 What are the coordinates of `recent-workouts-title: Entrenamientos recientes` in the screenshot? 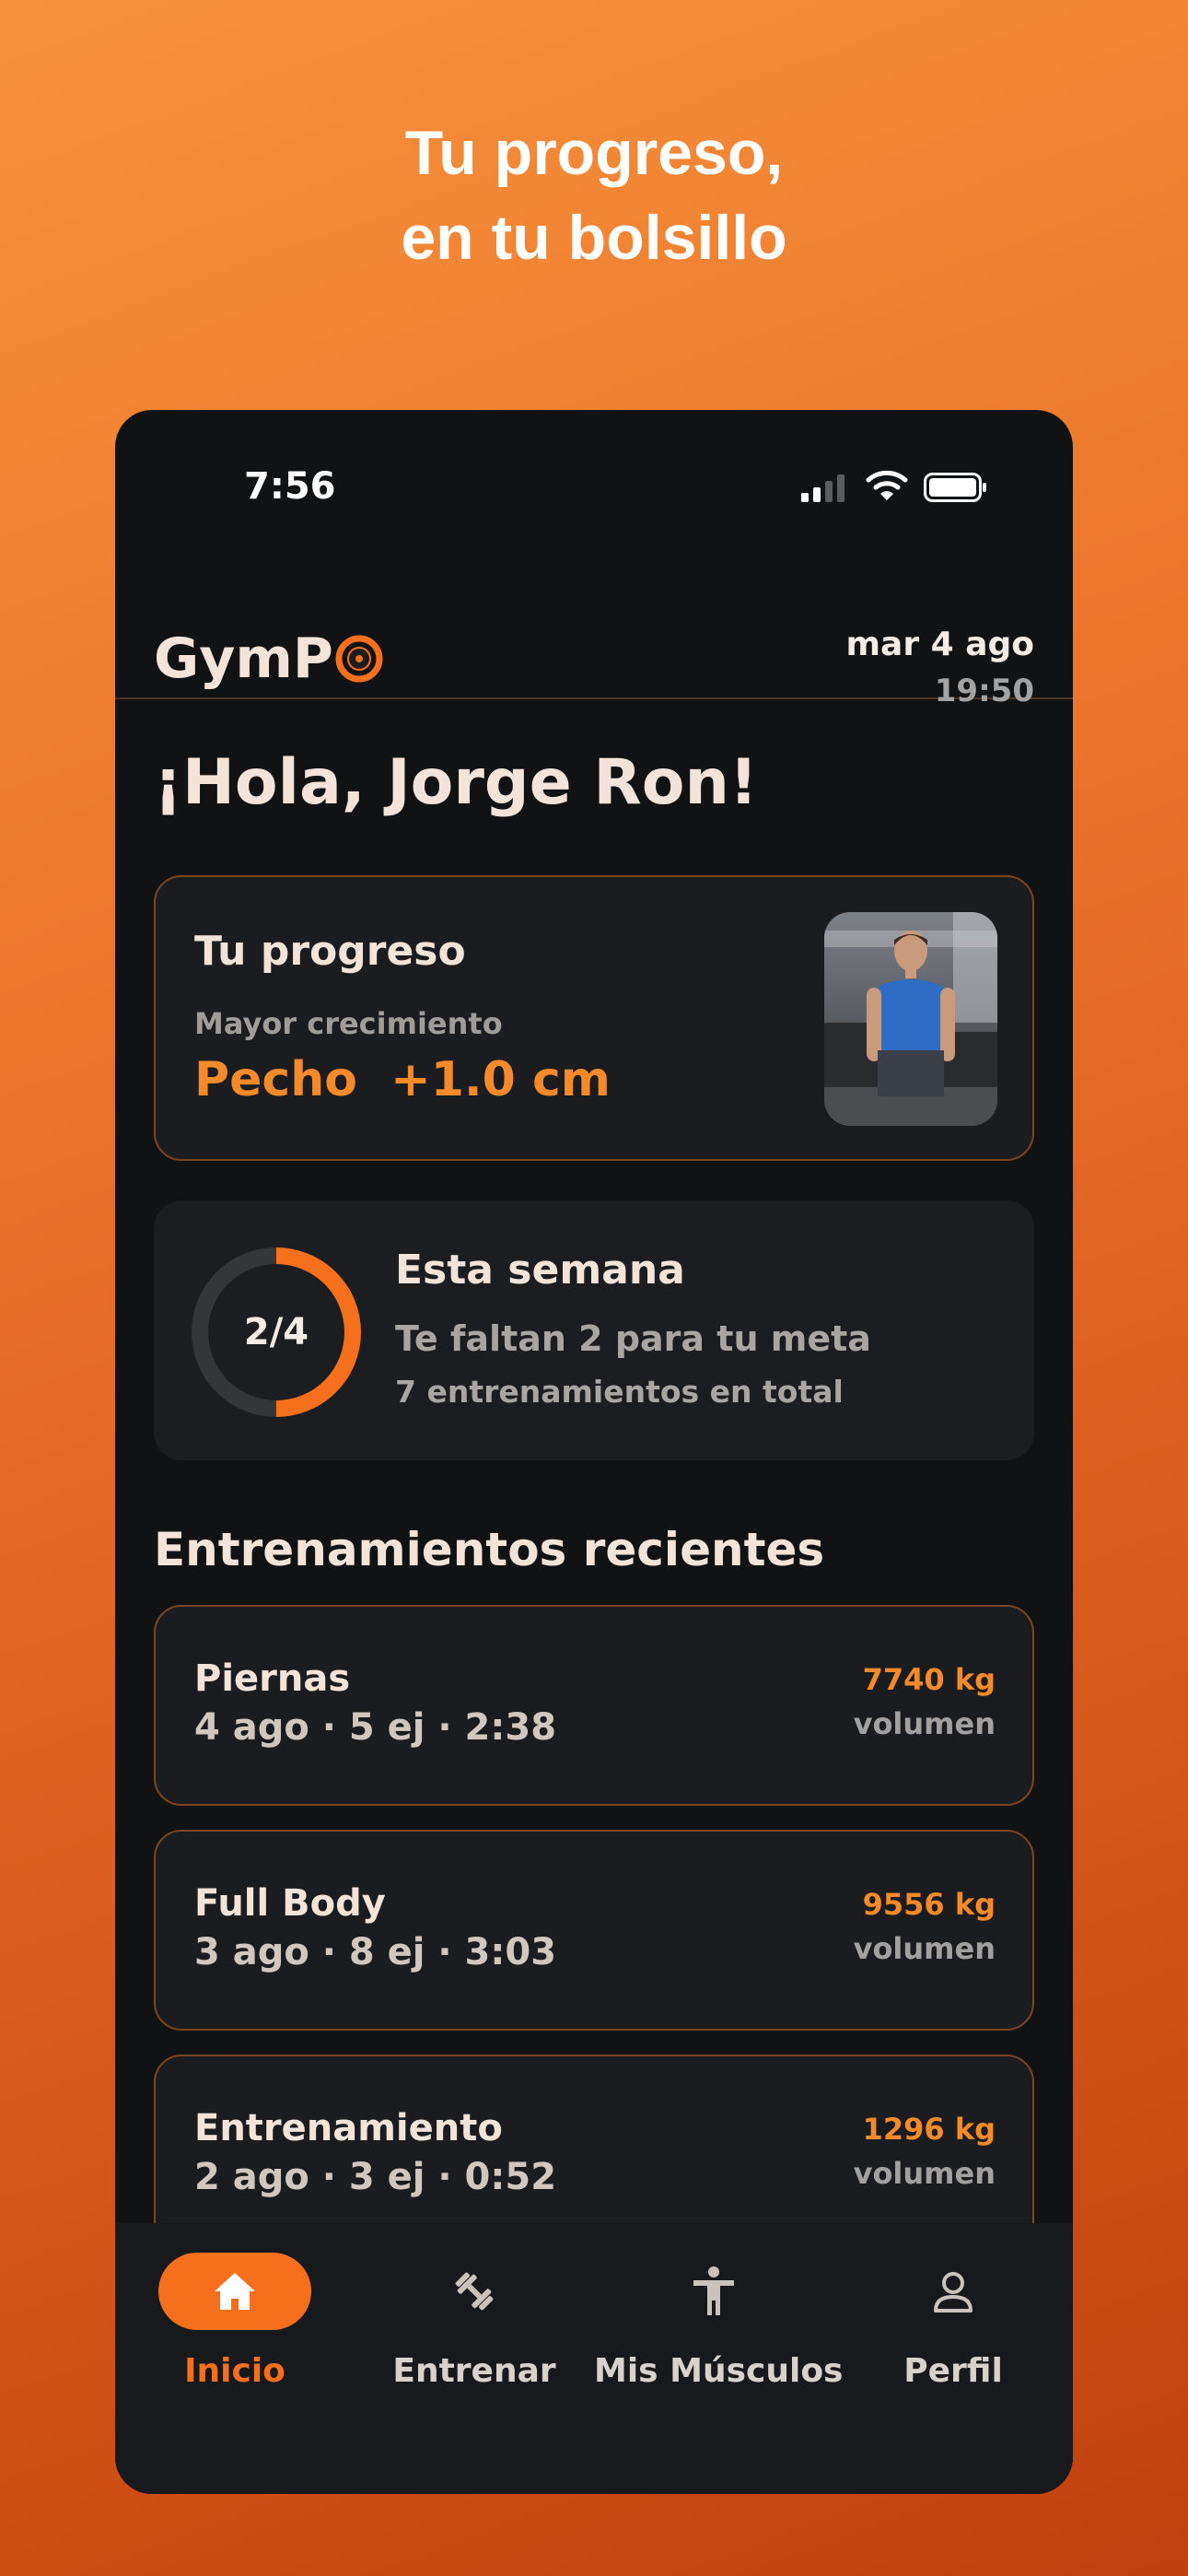 It's located at (490, 1549).